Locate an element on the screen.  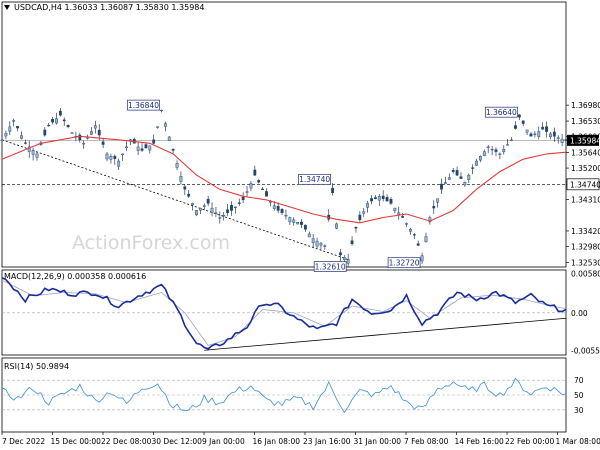
time-axis-label: 23 Jan 16:00 is located at coordinates (327, 441).